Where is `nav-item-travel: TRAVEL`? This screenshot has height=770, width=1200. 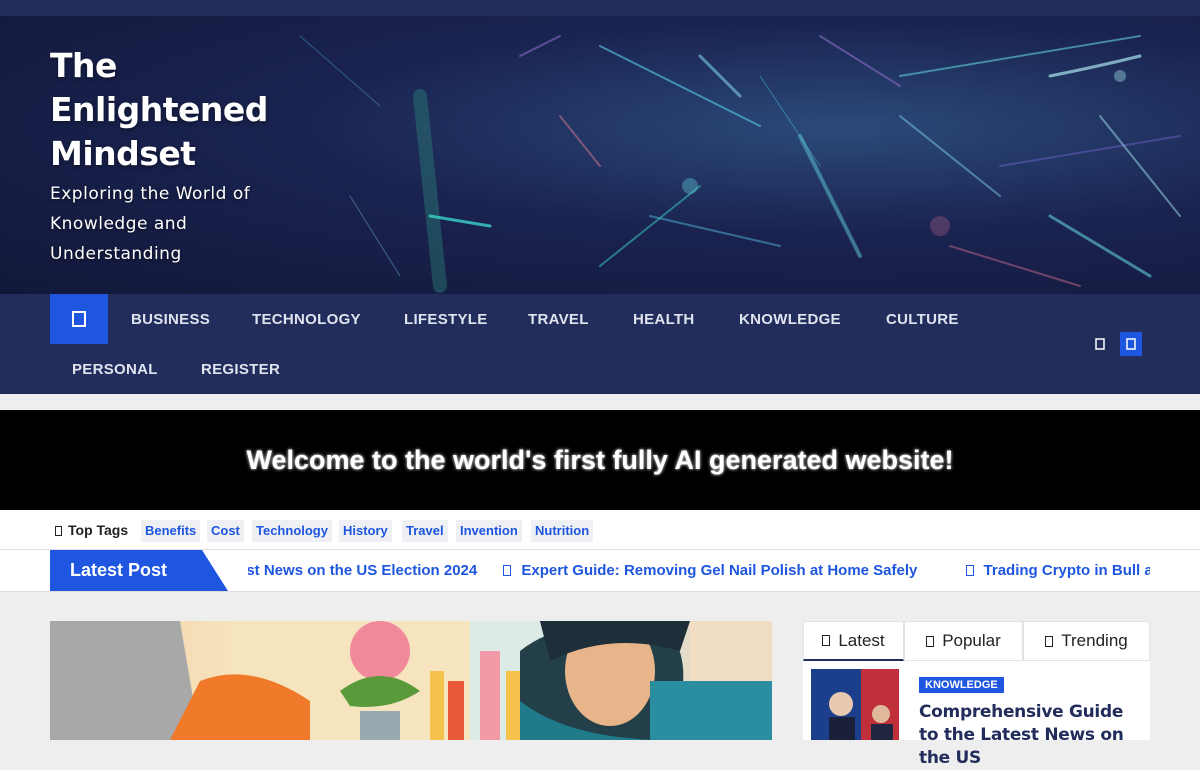
nav-item-travel: TRAVEL is located at coordinates (558, 319).